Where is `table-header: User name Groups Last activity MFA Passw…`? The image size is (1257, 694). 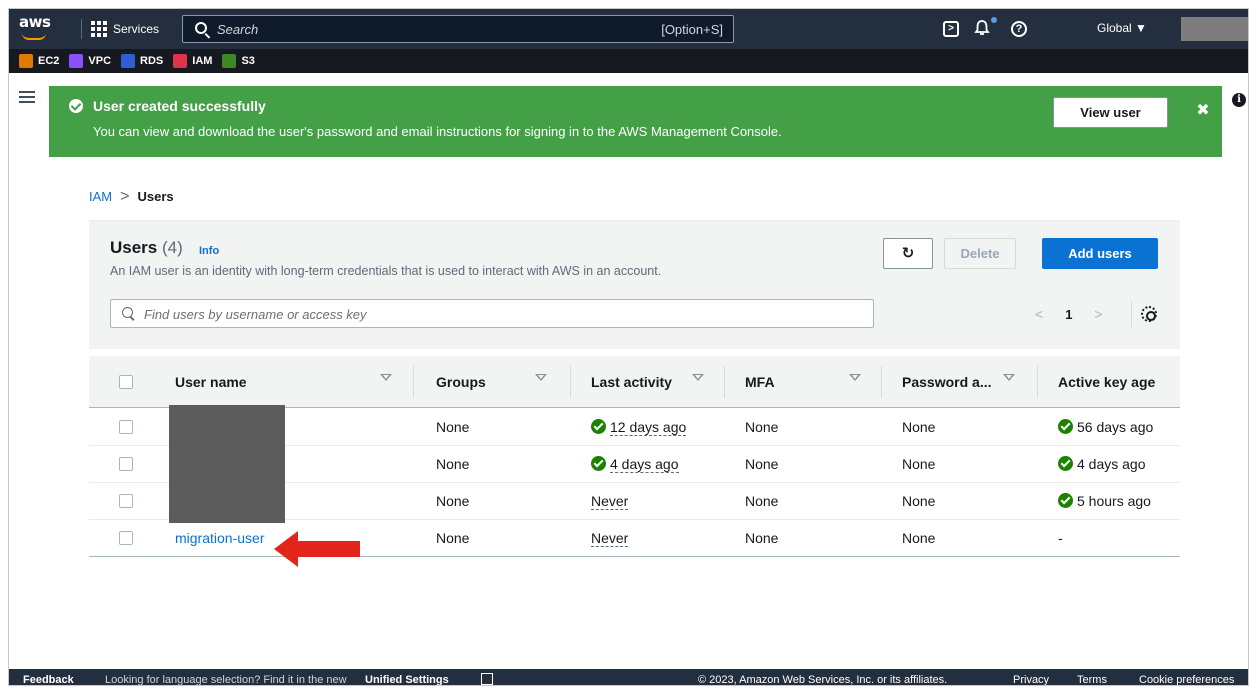 table-header: User name Groups Last activity MFA Passw… is located at coordinates (634, 382).